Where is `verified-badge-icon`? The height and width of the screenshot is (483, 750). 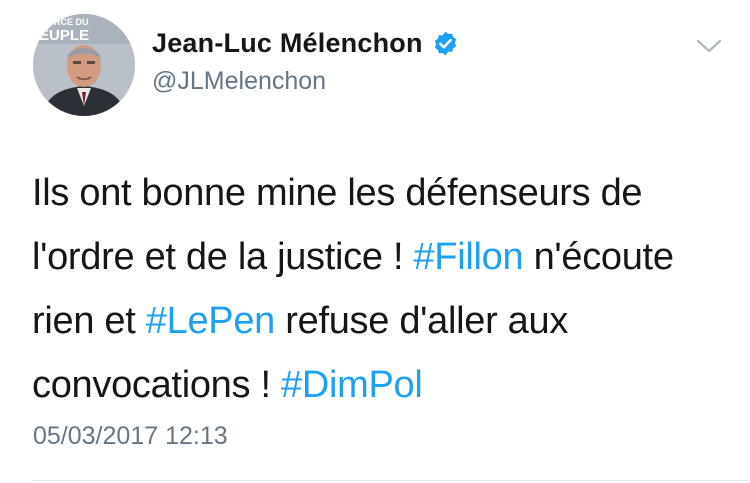 verified-badge-icon is located at coordinates (445, 43).